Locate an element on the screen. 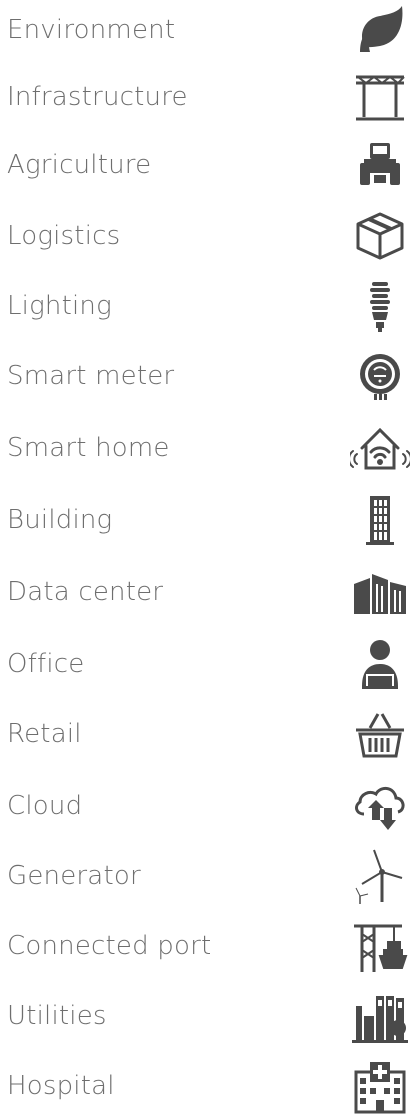 The height and width of the screenshot is (1117, 414). bridge-icon is located at coordinates (380, 97).